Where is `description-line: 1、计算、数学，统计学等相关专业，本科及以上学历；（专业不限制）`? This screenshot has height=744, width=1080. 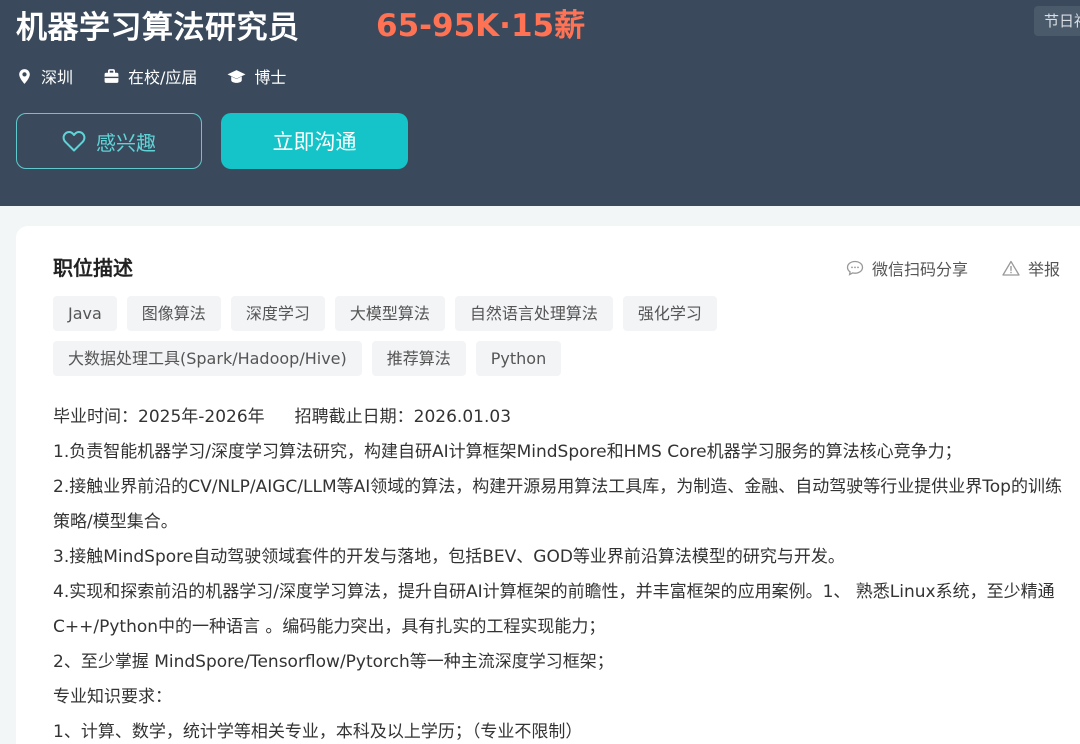
description-line: 1、计算、数学，统计学等相关专业，本科及以上学历；（专业不限制） is located at coordinates (318, 732).